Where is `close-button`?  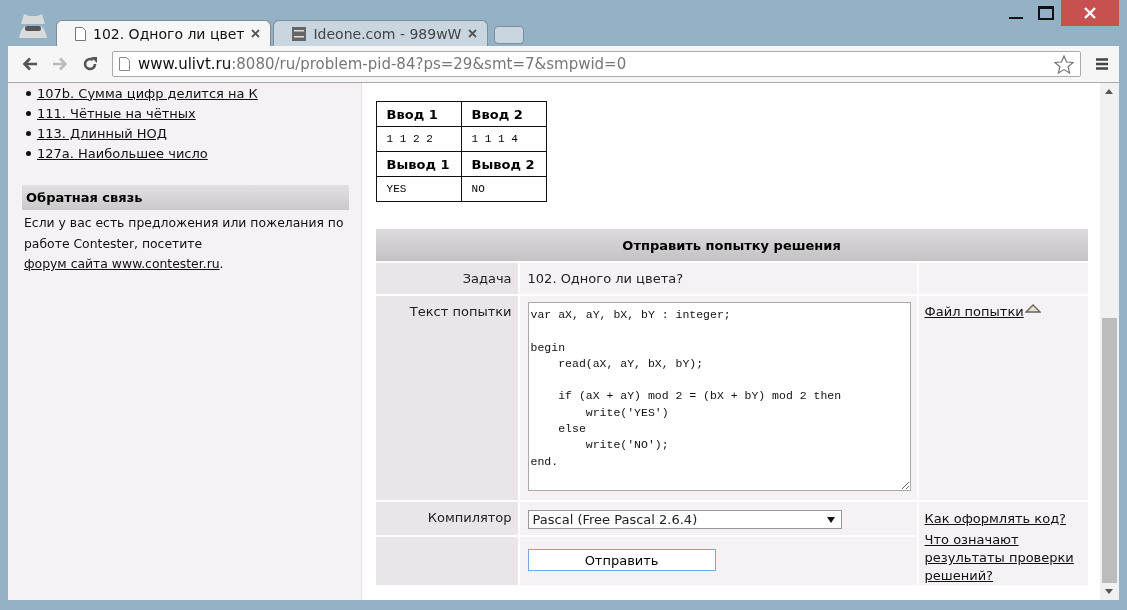 close-button is located at coordinates (1090, 13).